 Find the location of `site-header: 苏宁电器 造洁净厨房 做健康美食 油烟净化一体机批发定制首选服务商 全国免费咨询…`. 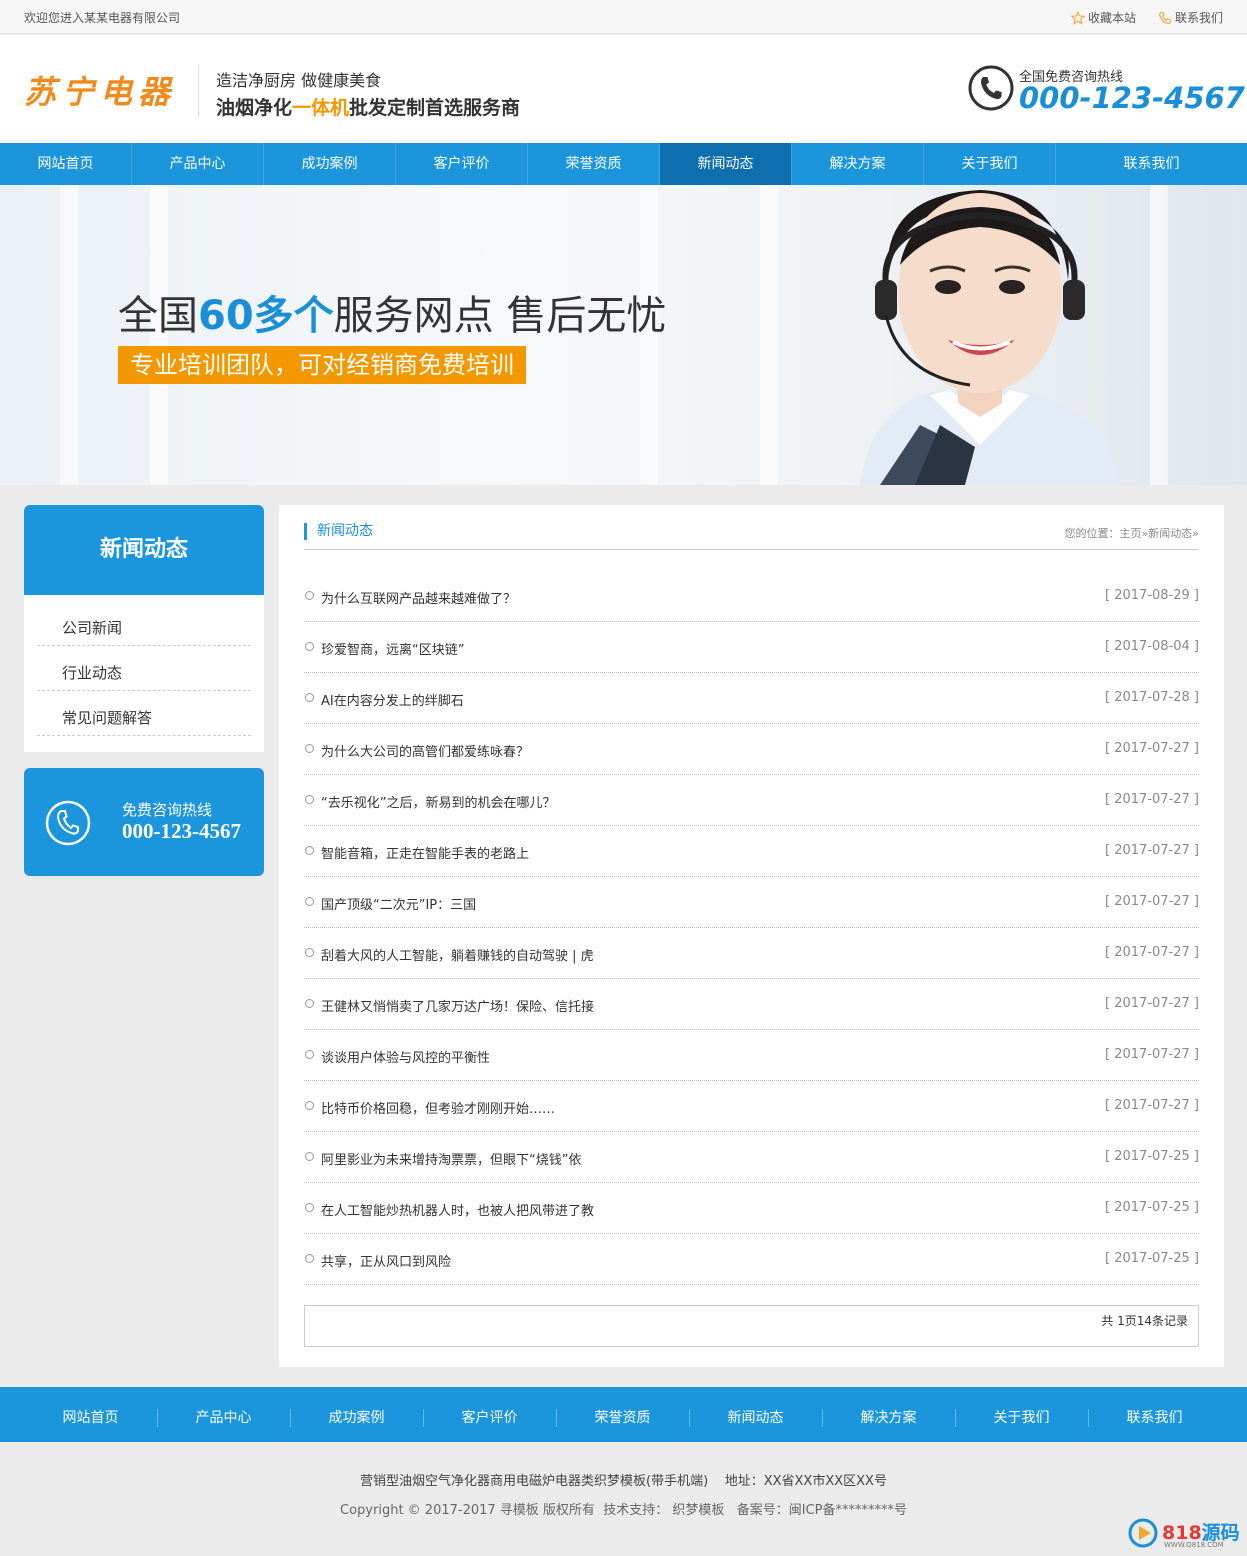

site-header: 苏宁电器 造洁净厨房 做健康美食 油烟净化一体机批发定制首选服务商 全国免费咨询… is located at coordinates (623, 89).